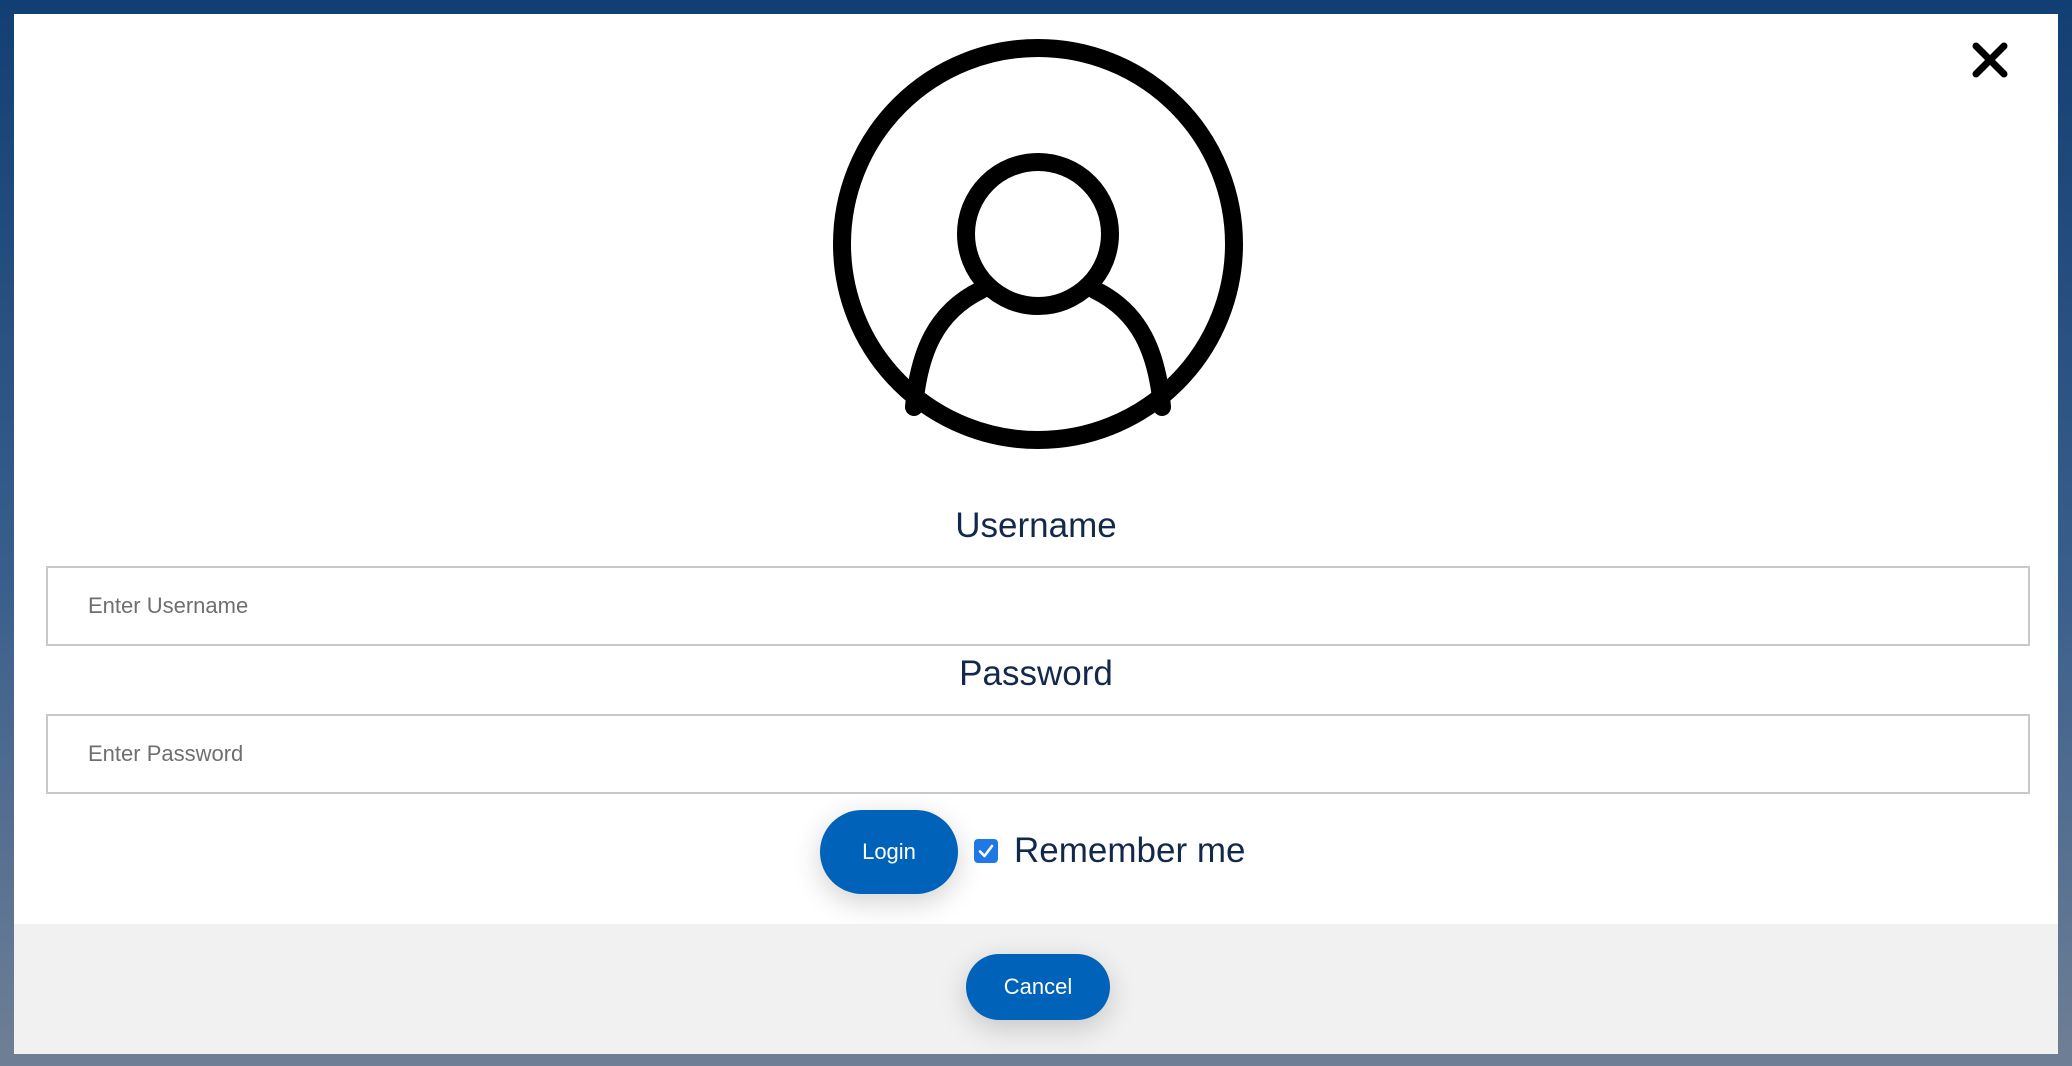  I want to click on close-button, so click(1990, 60).